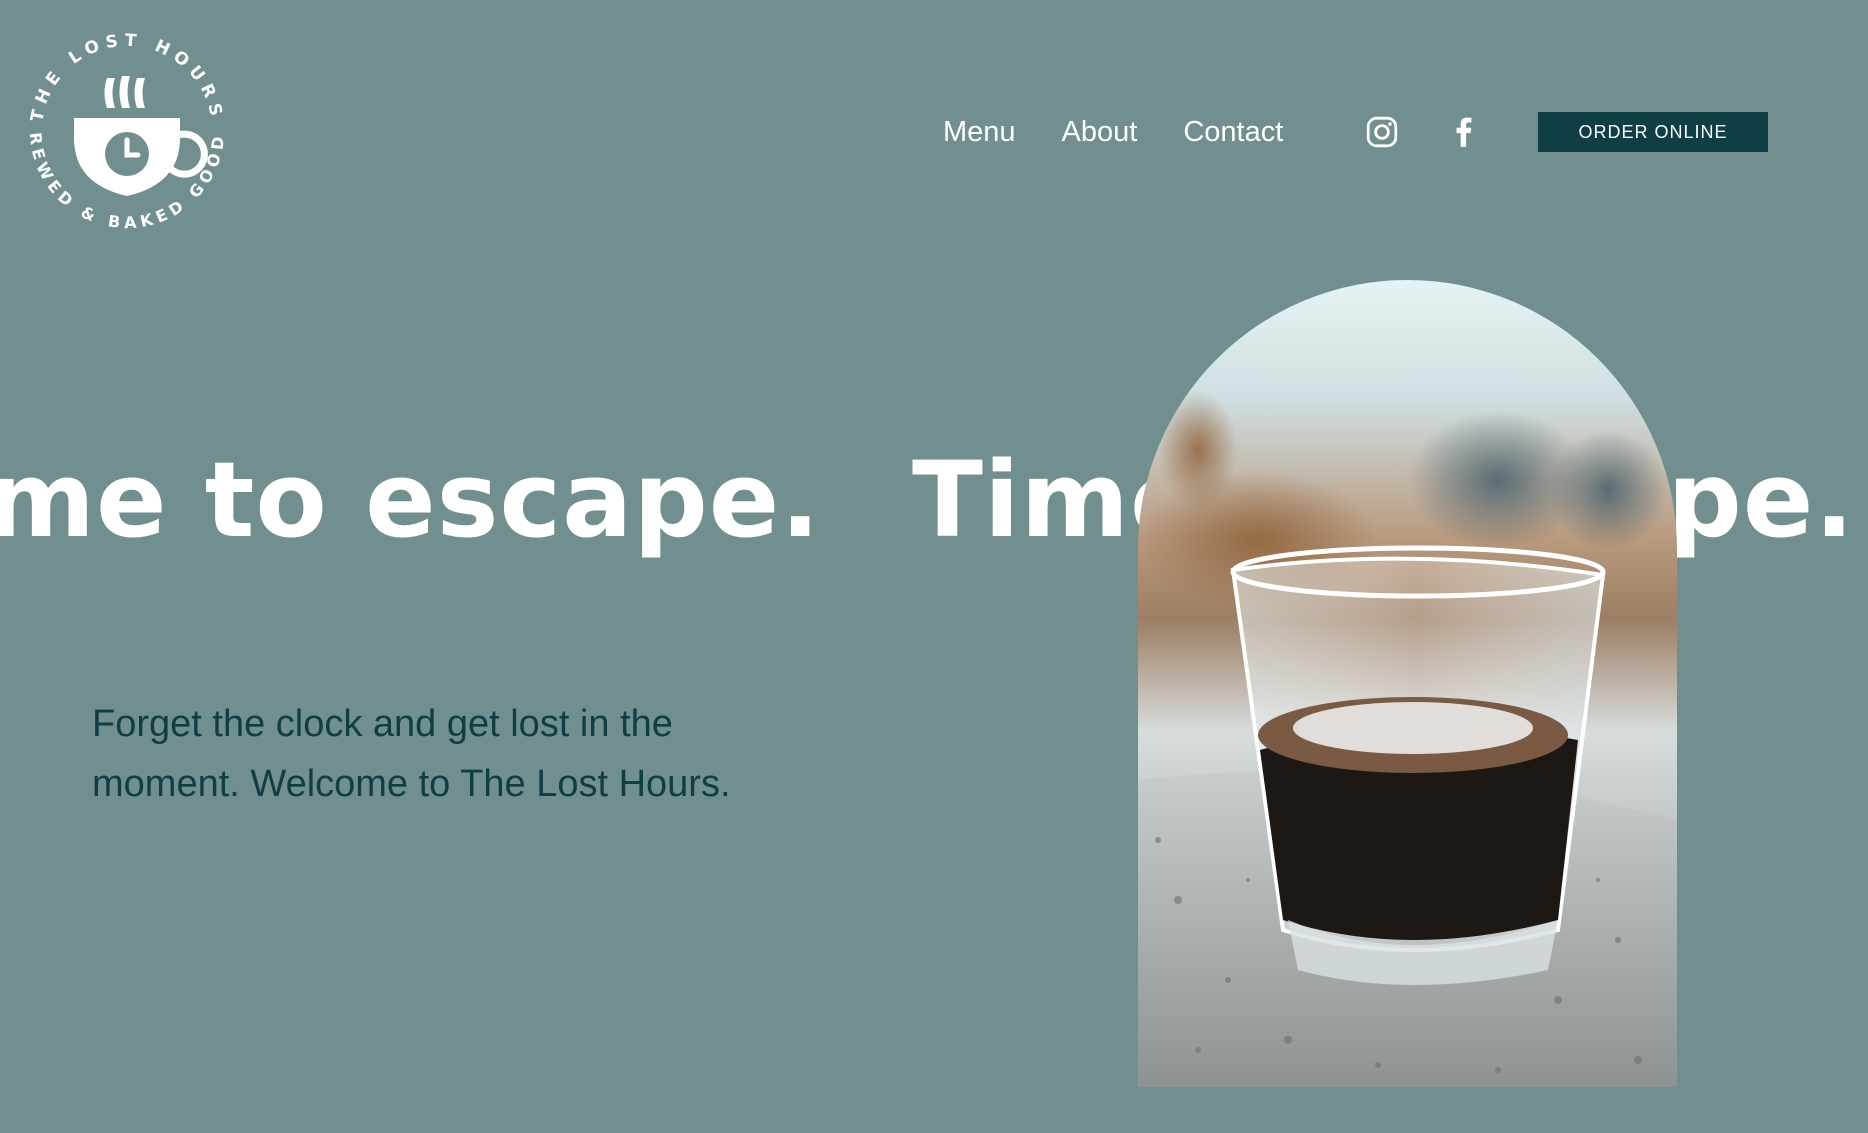 This screenshot has width=1868, height=1133. Describe the element at coordinates (1653, 132) in the screenshot. I see `order-online-button: ORDER ONLINE` at that location.